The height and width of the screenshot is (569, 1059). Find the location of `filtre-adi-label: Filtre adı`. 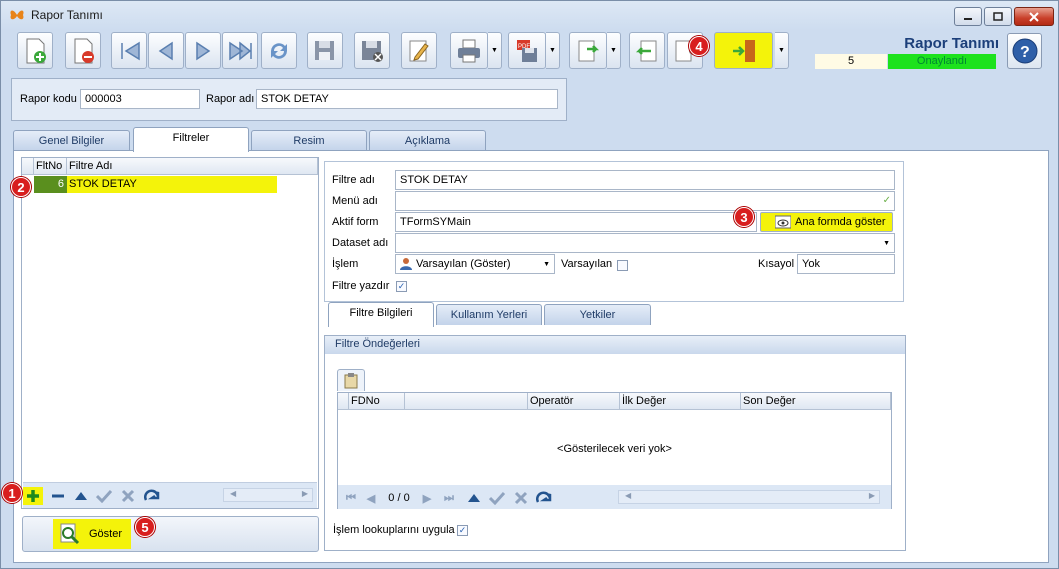

filtre-adi-label: Filtre adı is located at coordinates (353, 180).